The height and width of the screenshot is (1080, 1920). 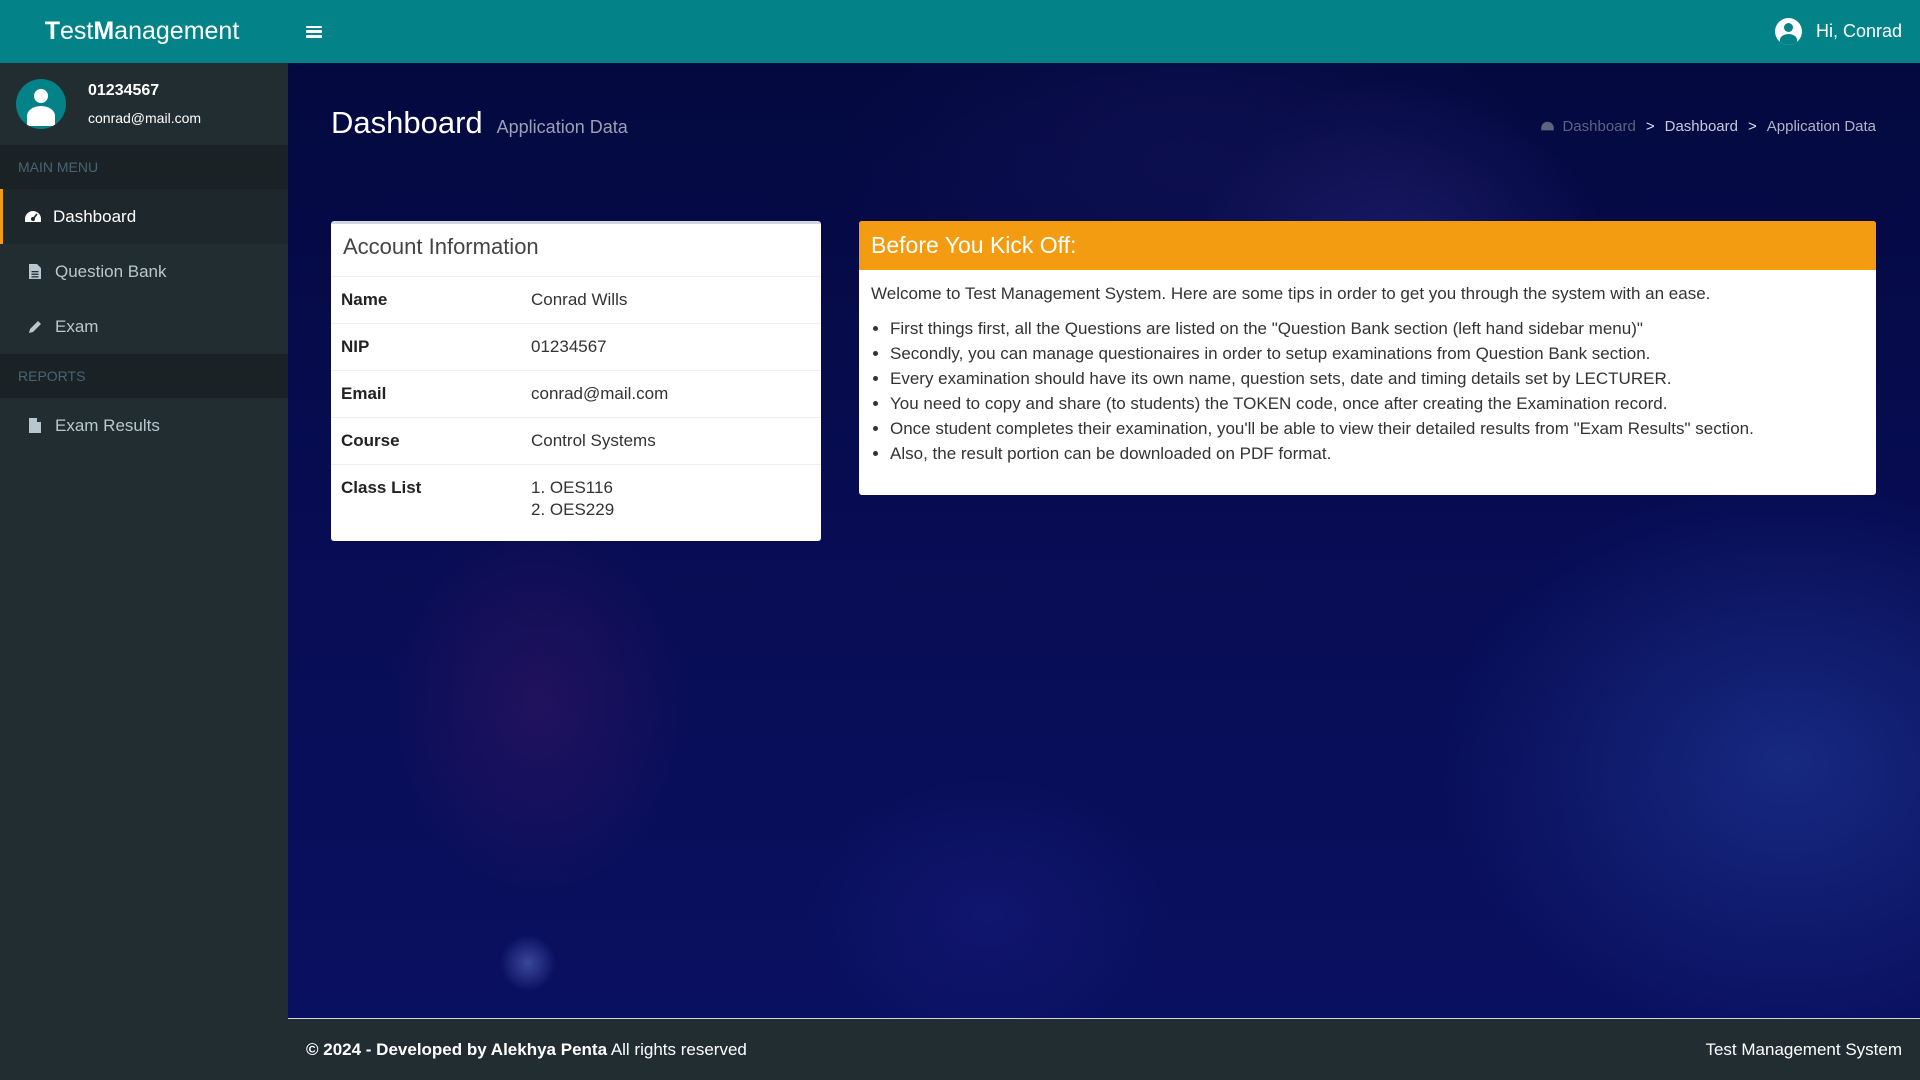 I want to click on user-menu: Hi, Conrad, so click(x=1838, y=31).